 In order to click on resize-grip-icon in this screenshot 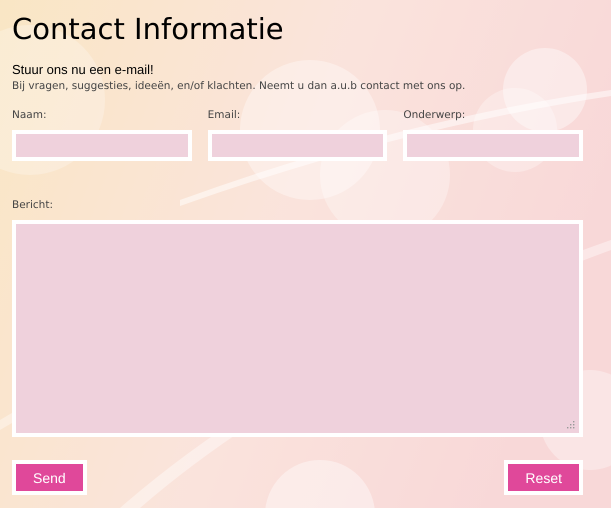, I will do `click(571, 425)`.